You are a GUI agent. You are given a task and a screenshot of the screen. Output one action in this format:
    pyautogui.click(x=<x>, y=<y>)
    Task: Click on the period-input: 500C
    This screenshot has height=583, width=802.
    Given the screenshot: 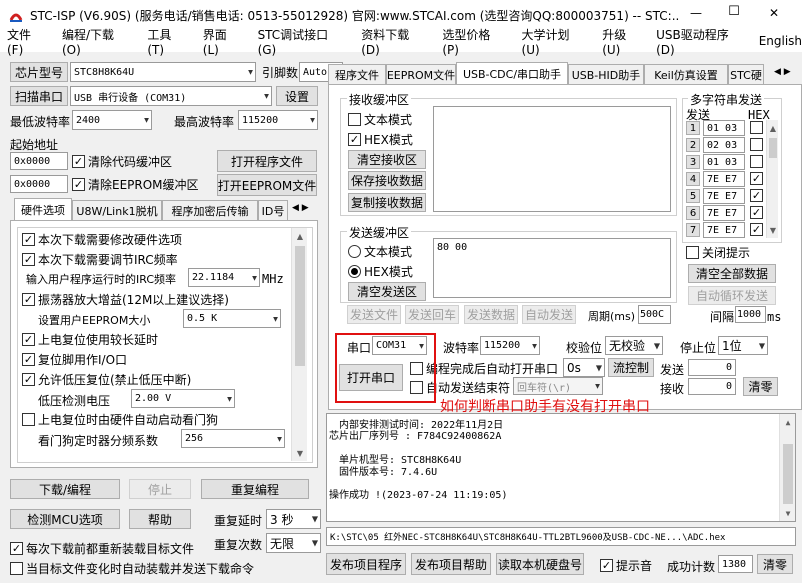 What is the action you would take?
    pyautogui.click(x=654, y=314)
    